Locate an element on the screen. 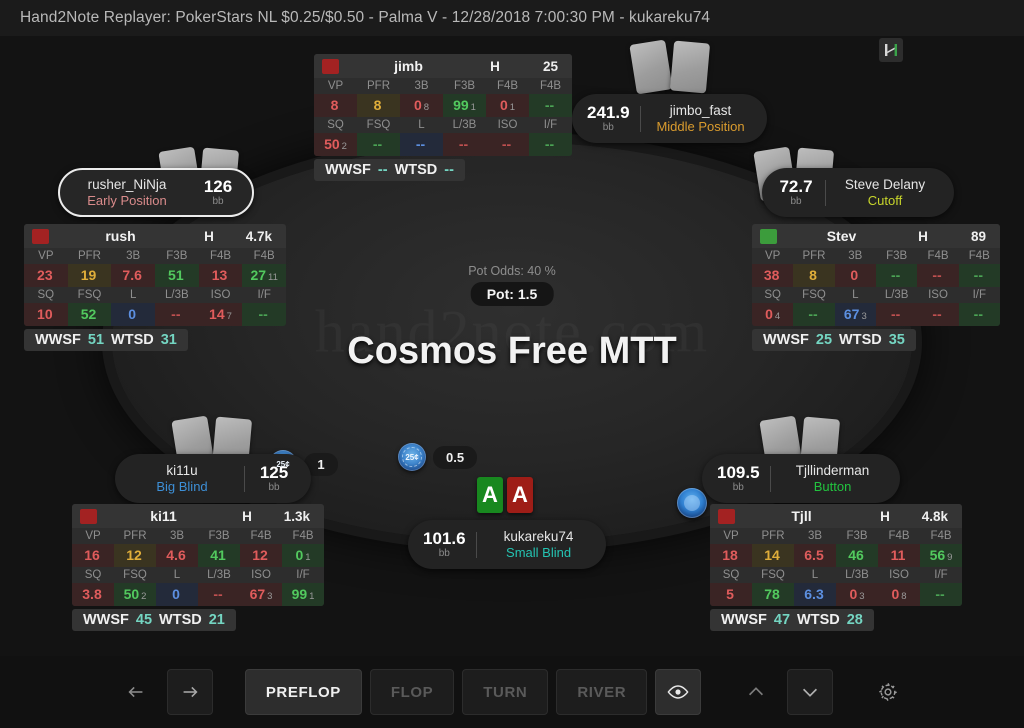  hud-hand-count: 4.8k is located at coordinates (934, 516).